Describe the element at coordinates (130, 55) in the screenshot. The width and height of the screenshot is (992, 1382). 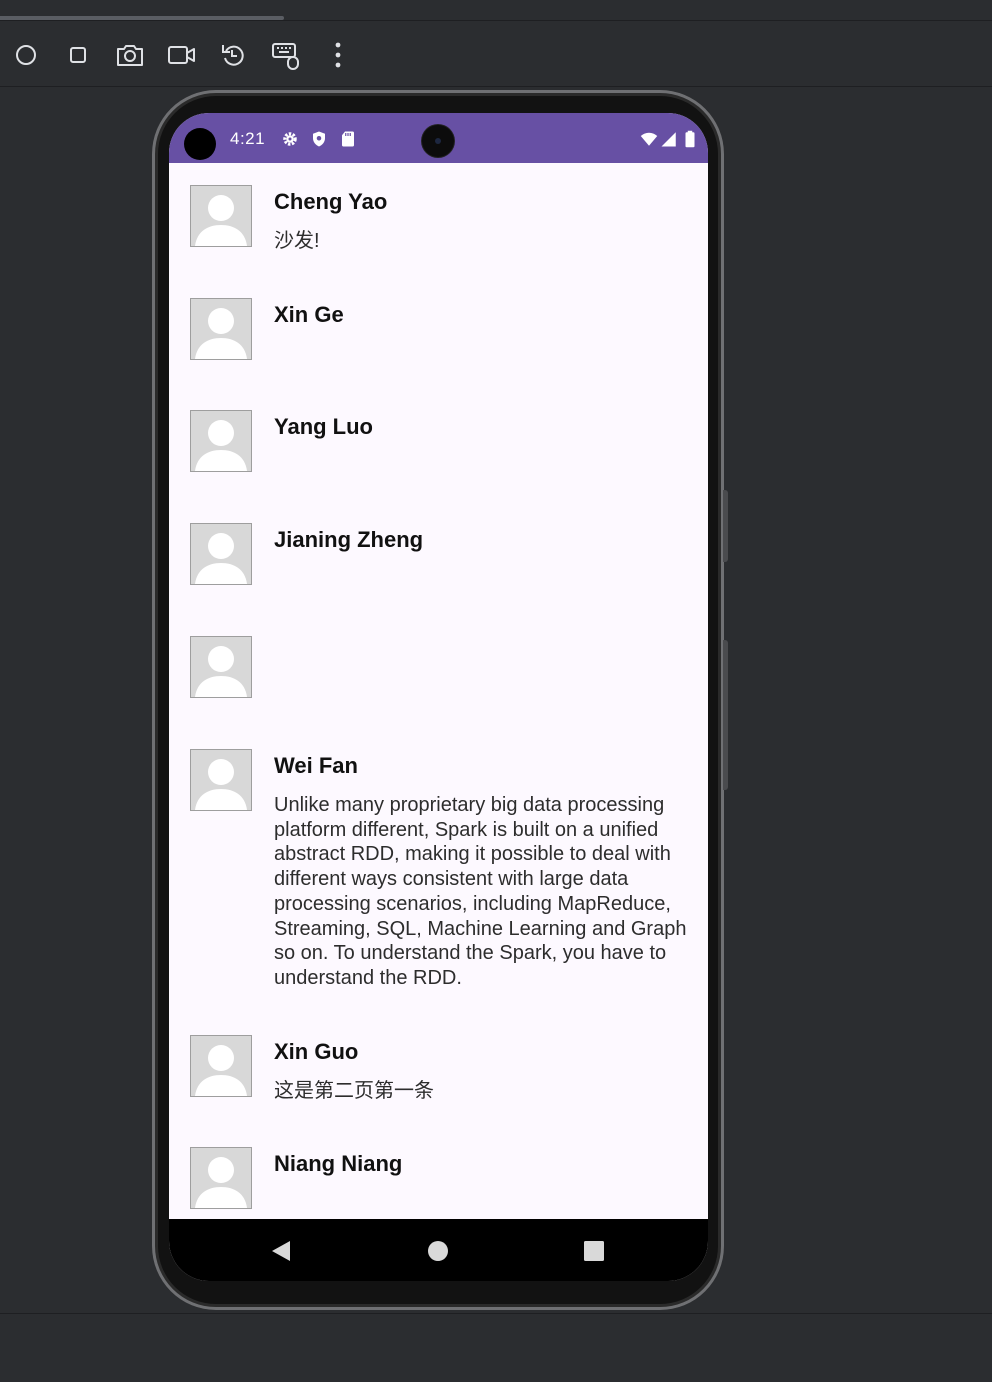
I see `screenshot-camera-icon` at that location.